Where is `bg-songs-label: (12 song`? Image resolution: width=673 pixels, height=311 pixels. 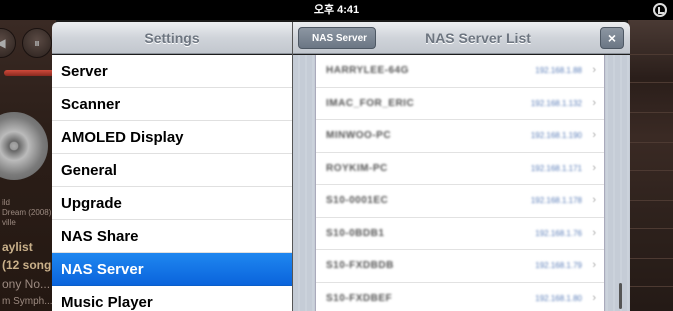 bg-songs-label: (12 song is located at coordinates (27, 265).